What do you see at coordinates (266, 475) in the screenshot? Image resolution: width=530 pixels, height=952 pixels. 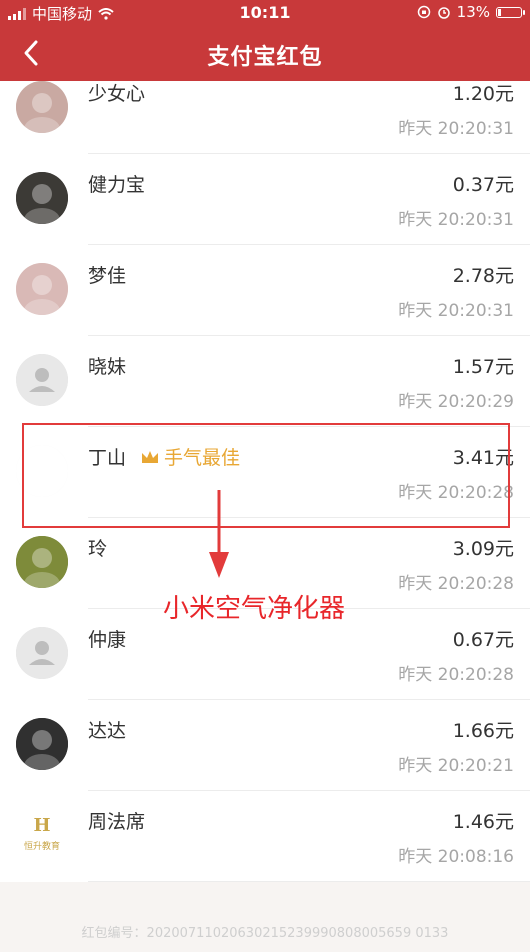 I see `best-luck-highlight-box` at bounding box center [266, 475].